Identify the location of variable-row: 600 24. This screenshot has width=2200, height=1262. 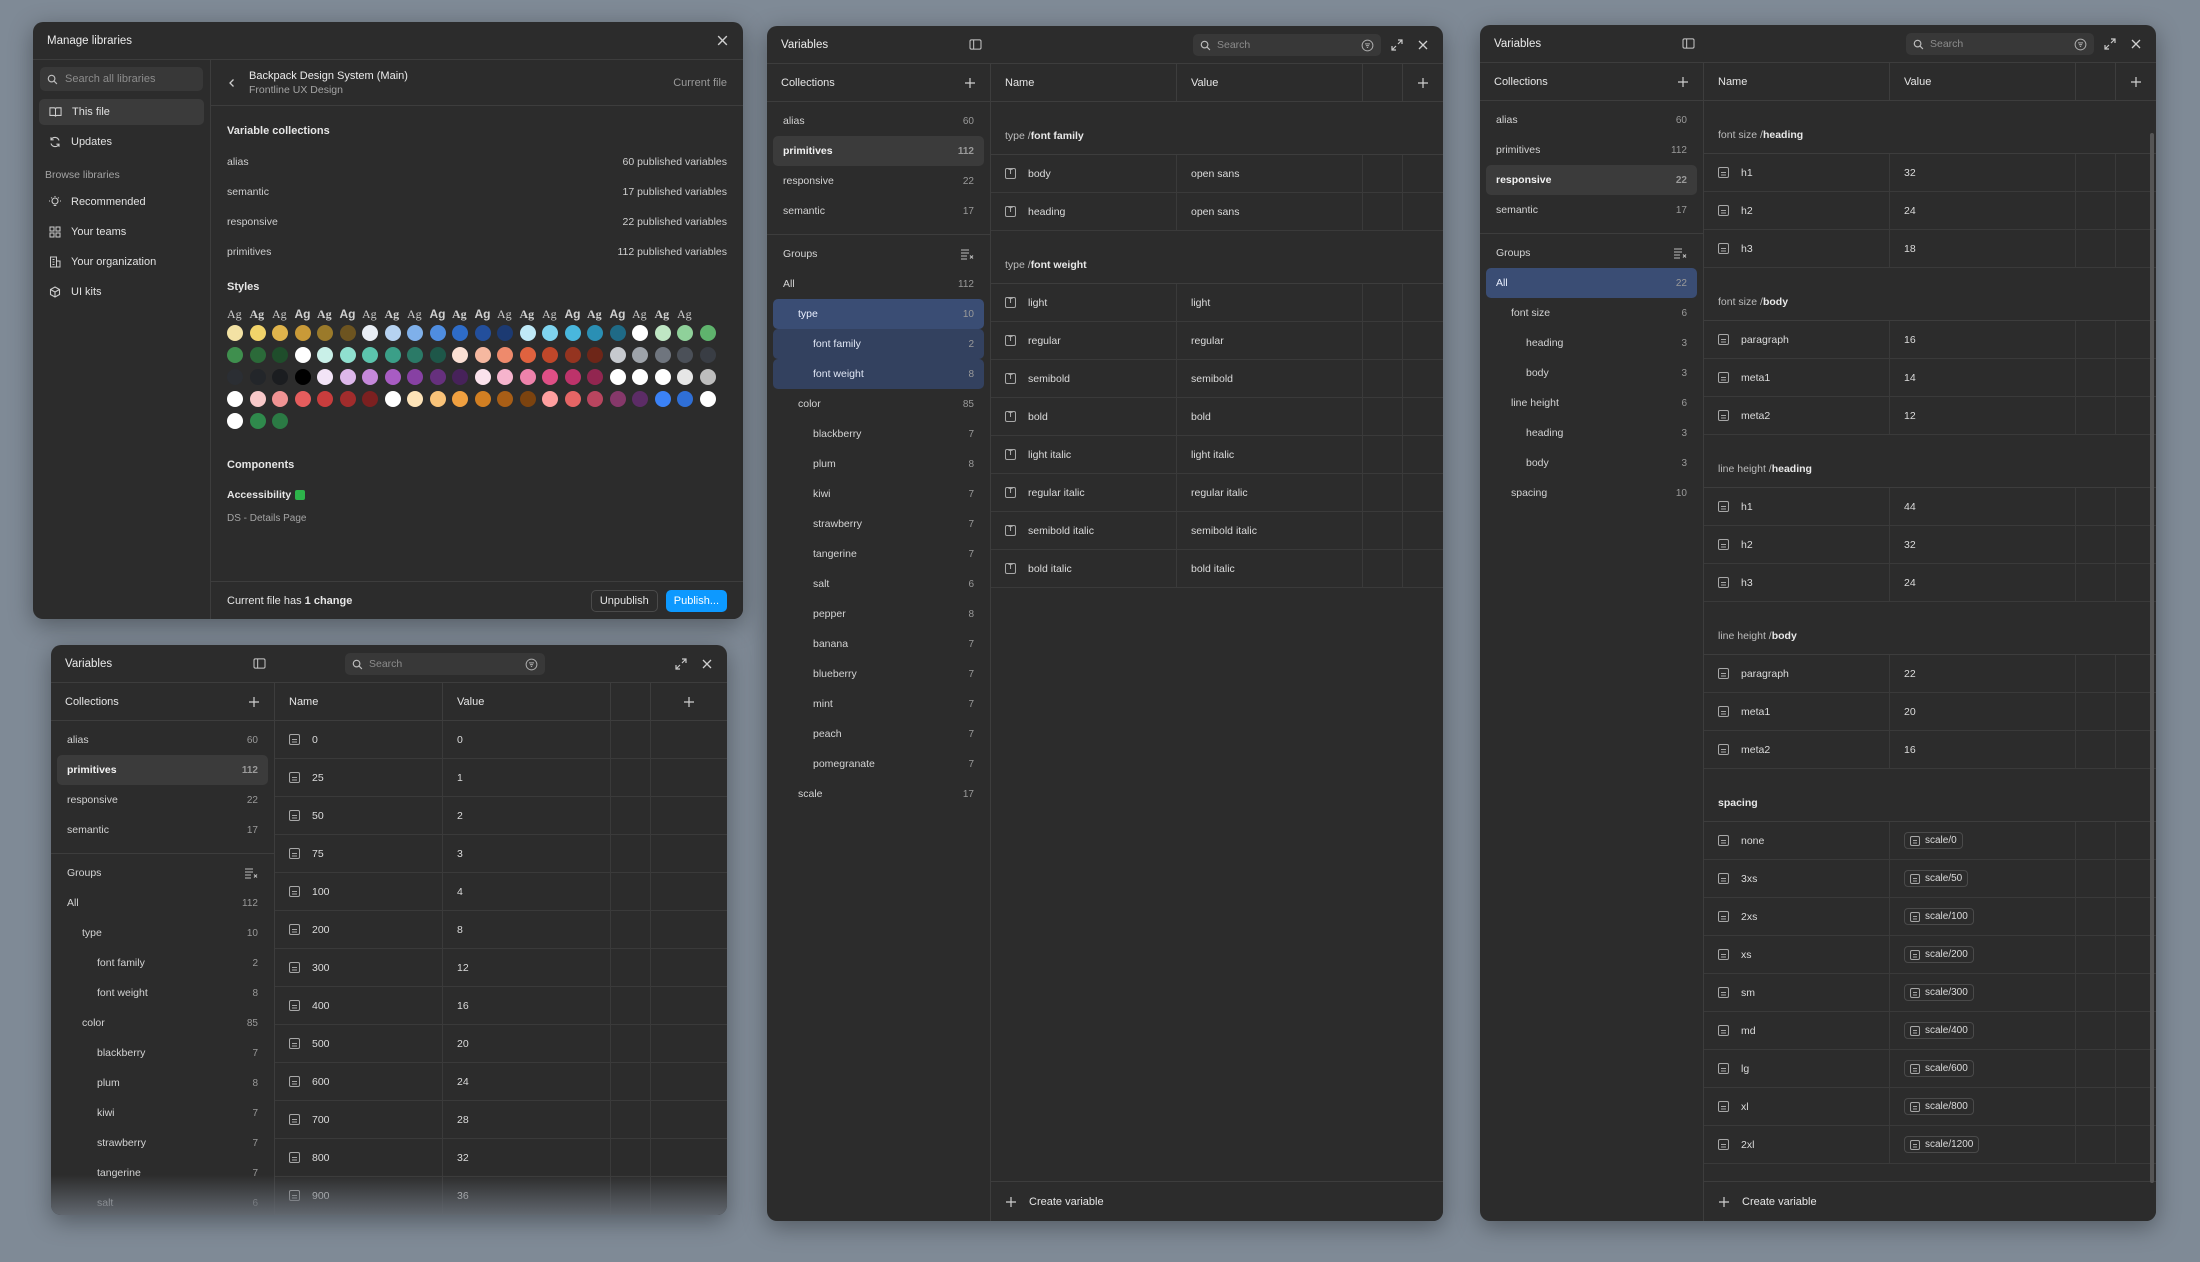
(501, 1082).